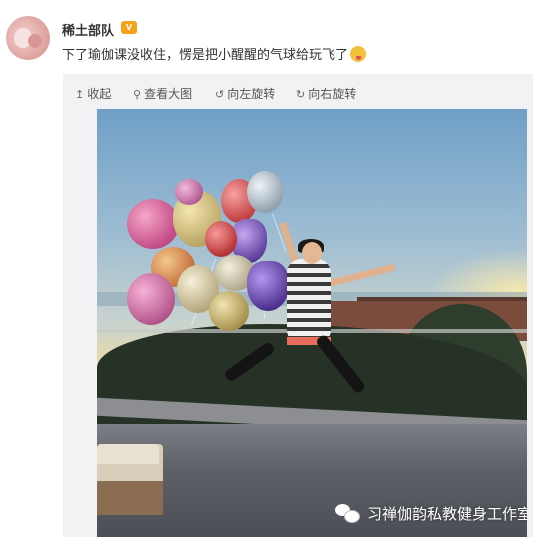 The image size is (536, 537). What do you see at coordinates (251, 94) in the screenshot?
I see `rotate-left-label: 向左旋转` at bounding box center [251, 94].